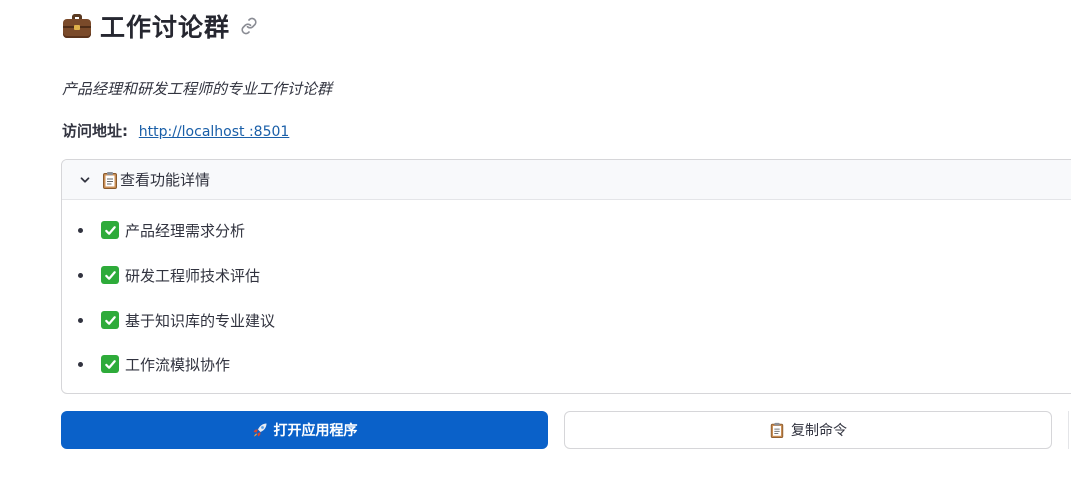 Image resolution: width=1071 pixels, height=478 pixels. I want to click on expander-header: 查看功能详情, so click(566, 180).